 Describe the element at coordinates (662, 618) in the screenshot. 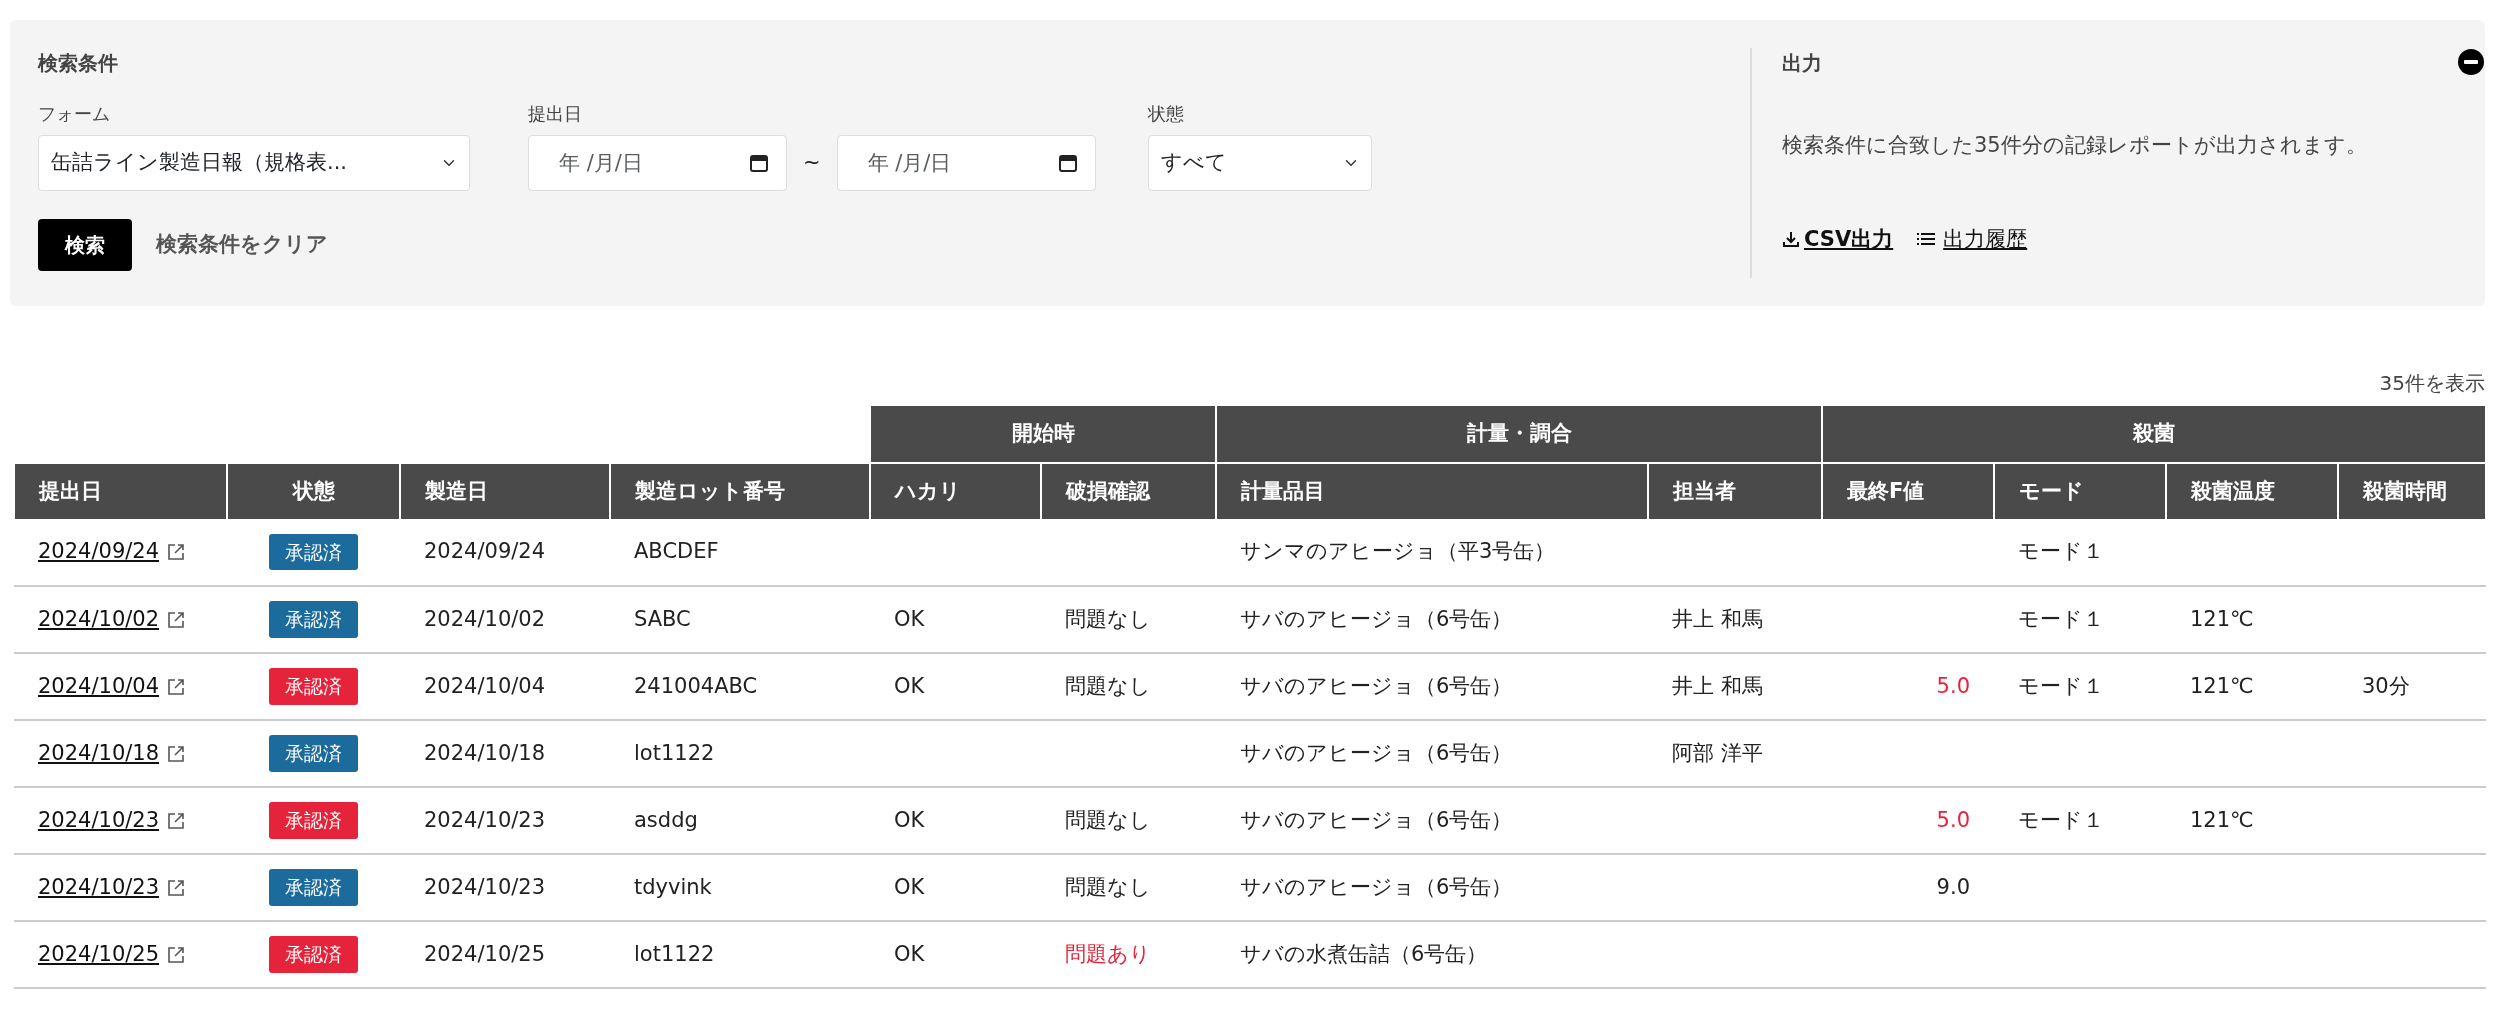

I see `table-cell: SABC` at that location.